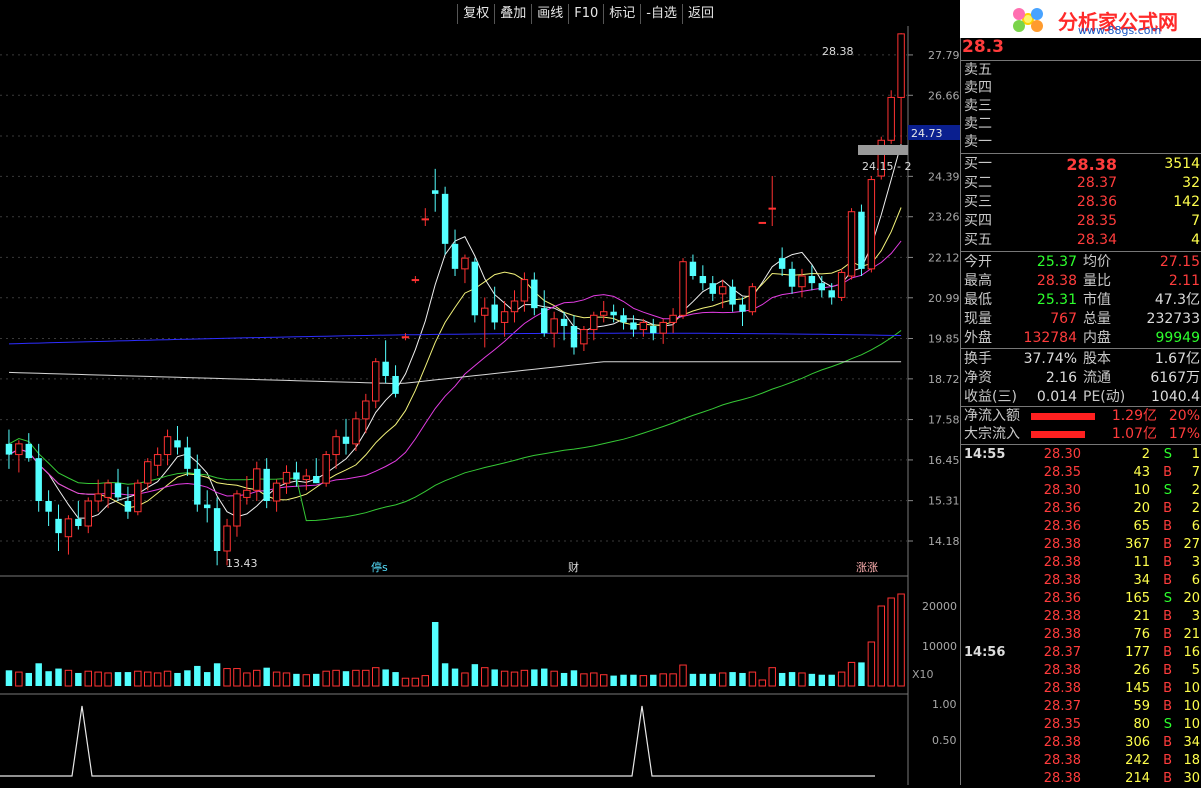 The height and width of the screenshot is (788, 1201). Describe the element at coordinates (1141, 580) in the screenshot. I see `tick-volume: 34` at that location.